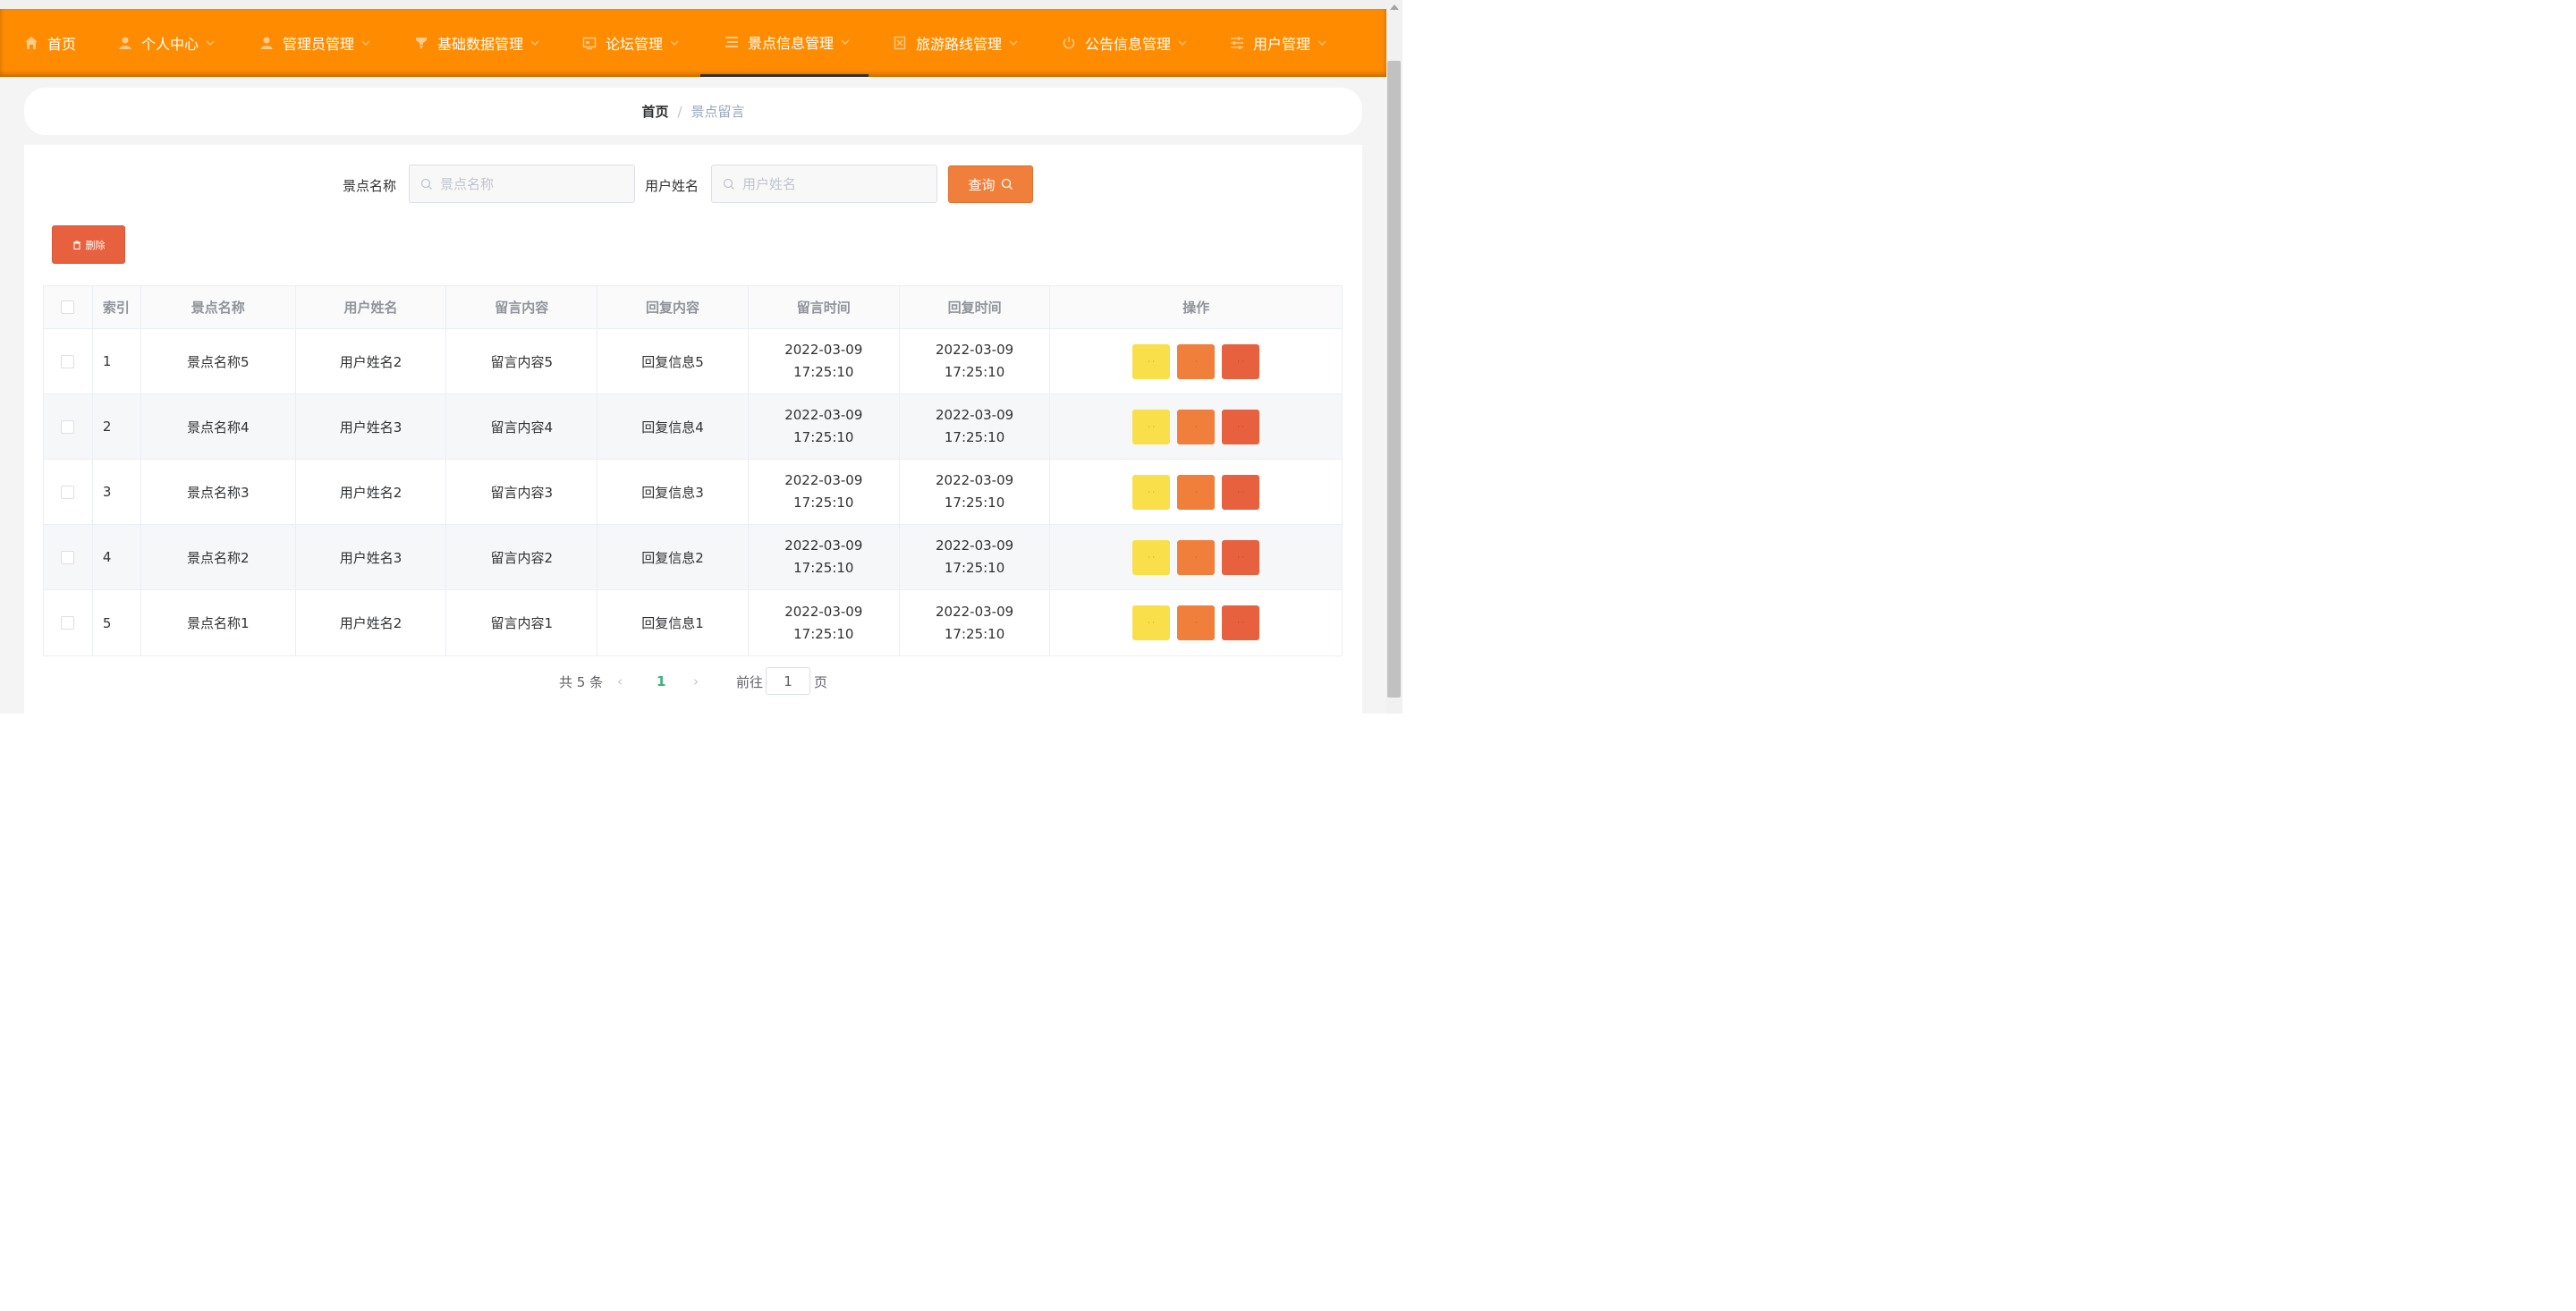  I want to click on spot-name-input, so click(529, 183).